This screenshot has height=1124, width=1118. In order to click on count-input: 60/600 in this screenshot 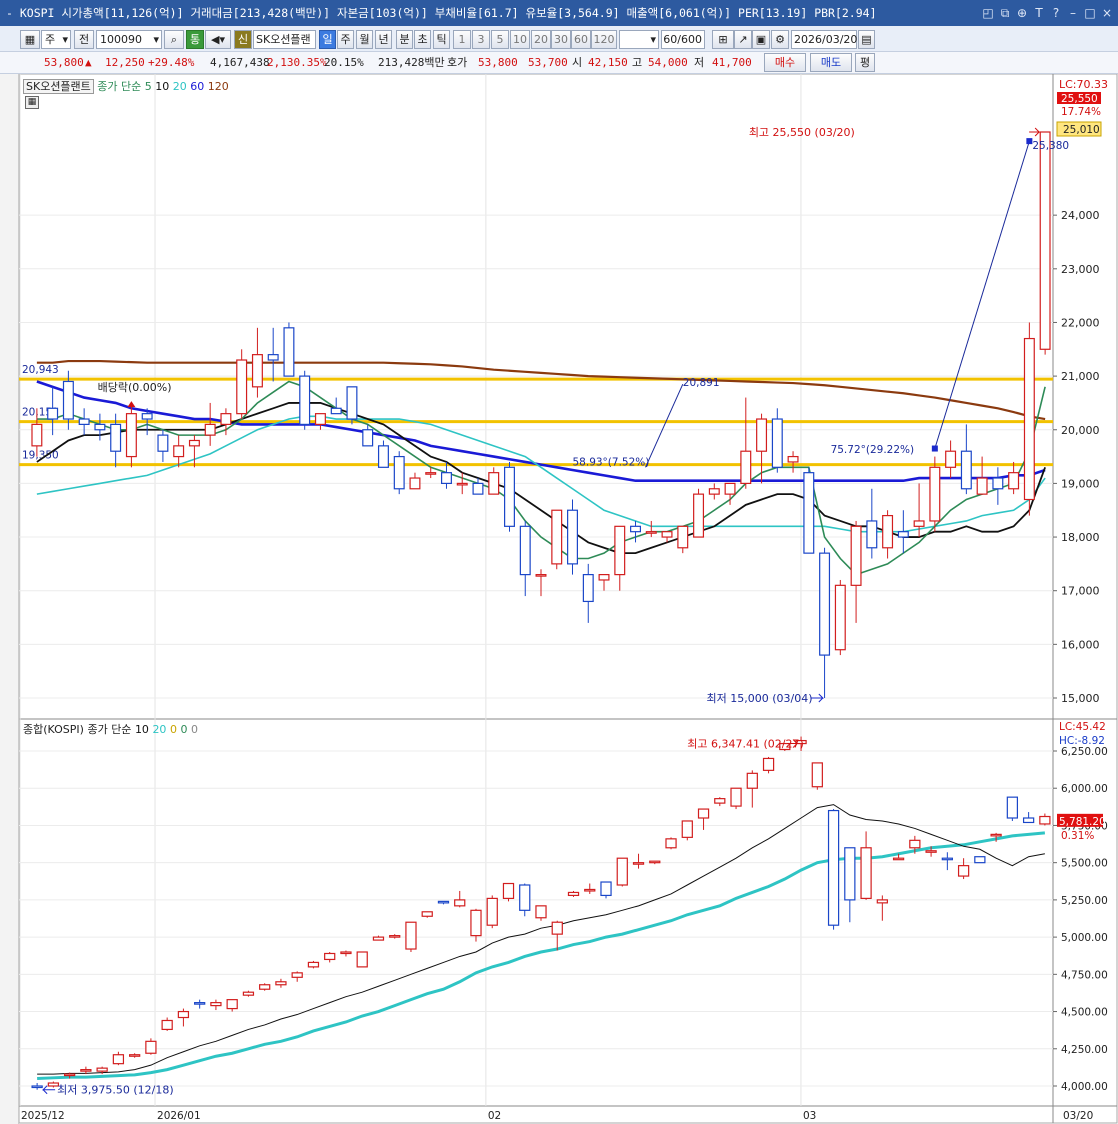, I will do `click(683, 39)`.